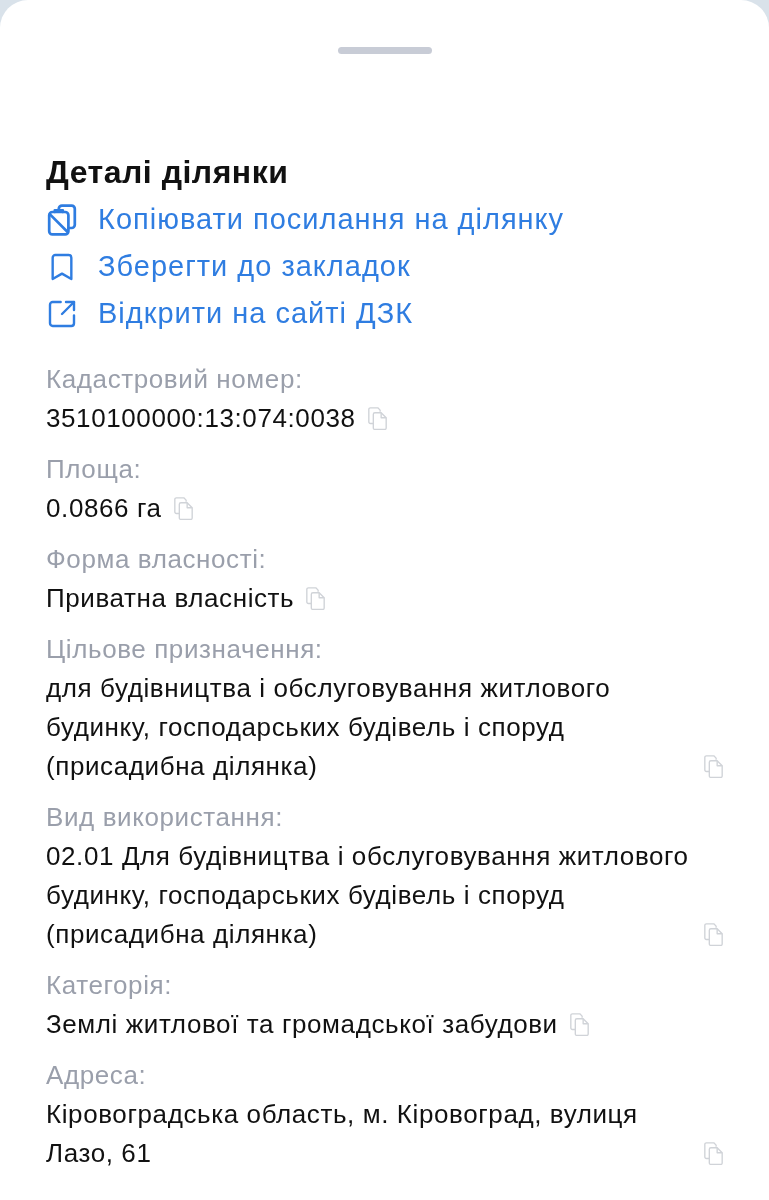  What do you see at coordinates (184, 649) in the screenshot?
I see `field-label: Цільове призначення:` at bounding box center [184, 649].